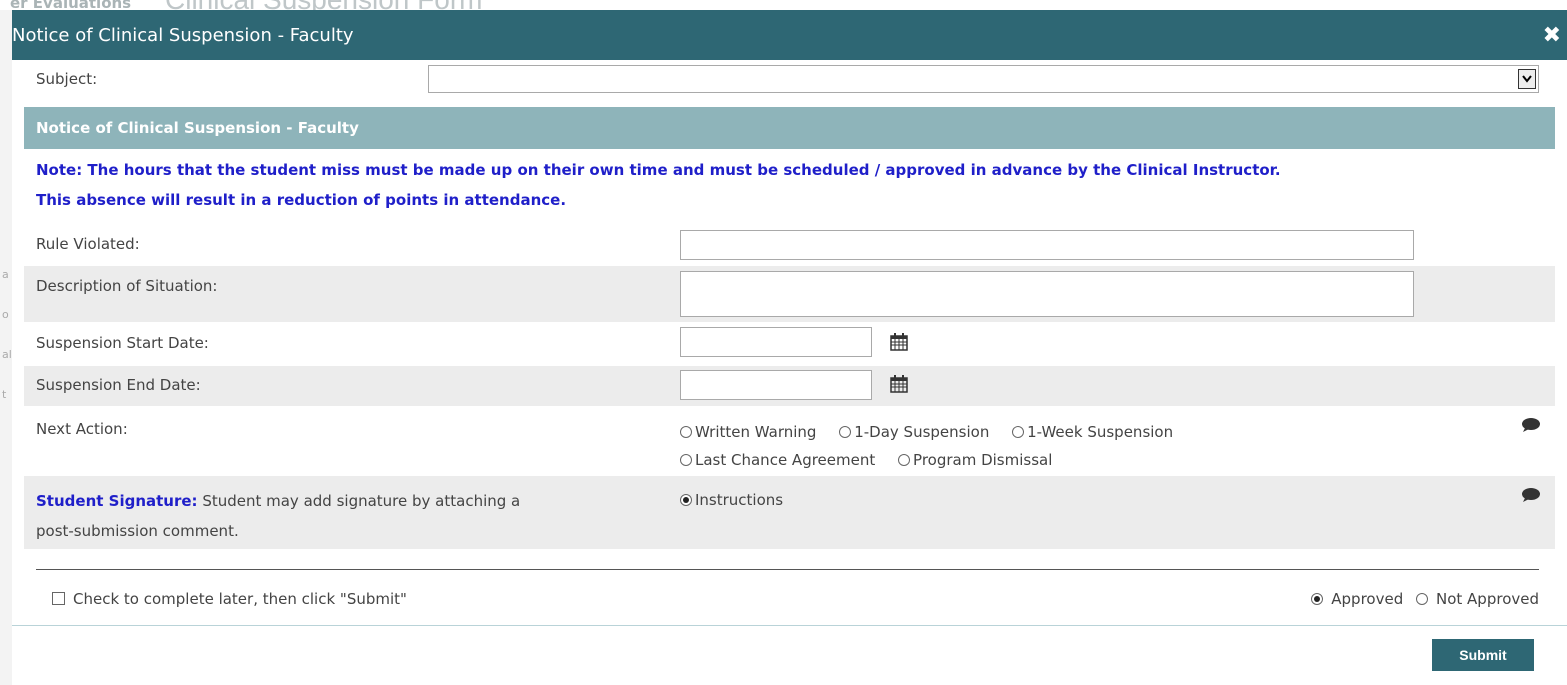 This screenshot has height=685, width=1567. Describe the element at coordinates (82, 429) in the screenshot. I see `next-action-label: Next Action:` at that location.